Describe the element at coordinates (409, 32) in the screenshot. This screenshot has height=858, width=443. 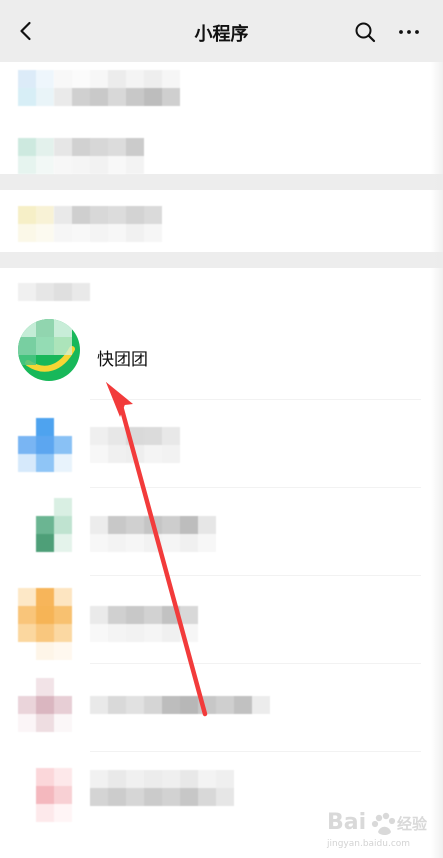
I see `more-horizontal-icon` at that location.